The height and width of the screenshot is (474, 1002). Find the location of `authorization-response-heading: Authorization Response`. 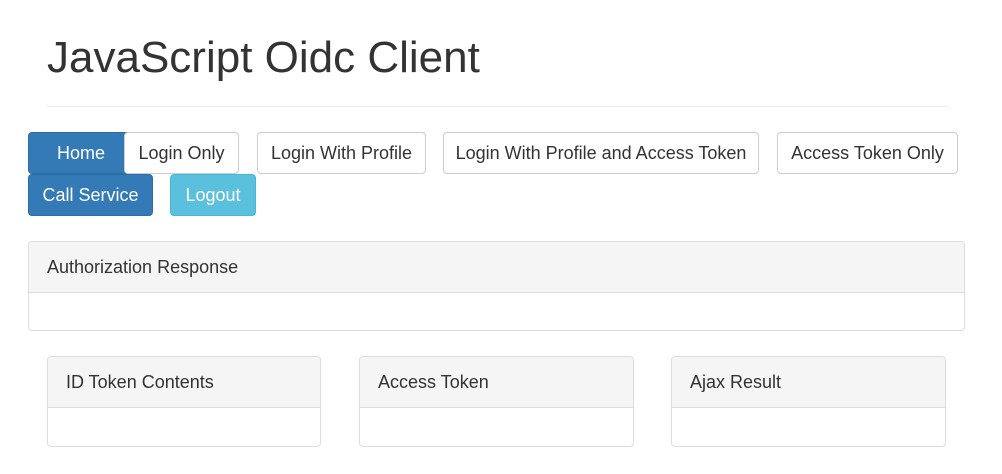

authorization-response-heading: Authorization Response is located at coordinates (496, 267).